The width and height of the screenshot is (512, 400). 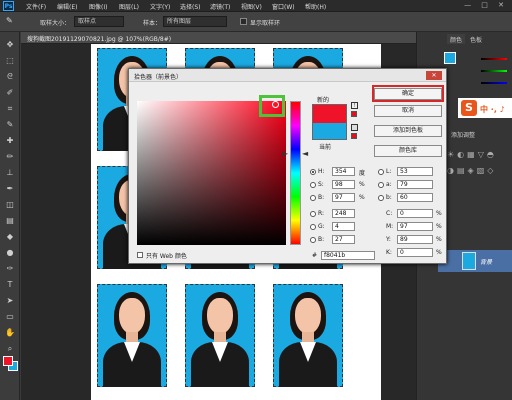 What do you see at coordinates (67, 6) in the screenshot?
I see `menu-edit: 编辑(E)` at bounding box center [67, 6].